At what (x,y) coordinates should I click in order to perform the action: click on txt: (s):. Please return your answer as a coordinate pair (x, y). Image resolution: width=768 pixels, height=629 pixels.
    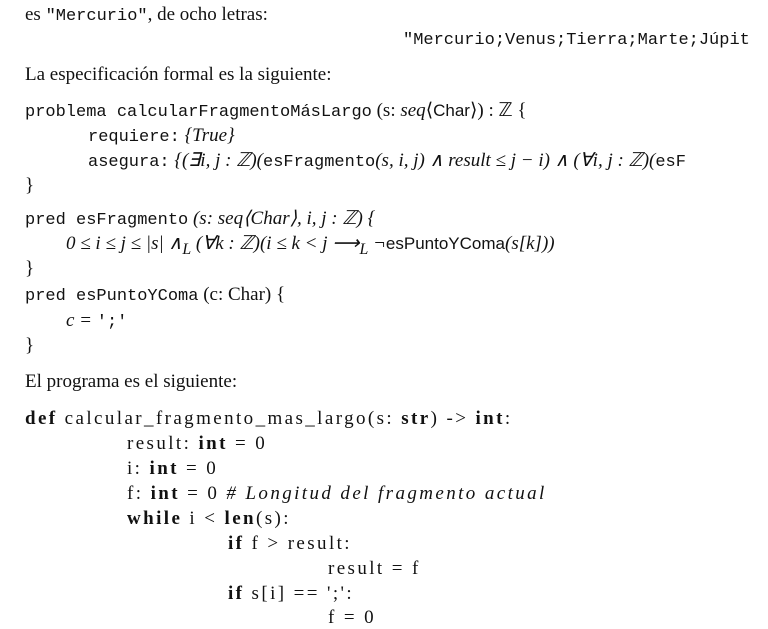
    Looking at the image, I should click on (273, 518).